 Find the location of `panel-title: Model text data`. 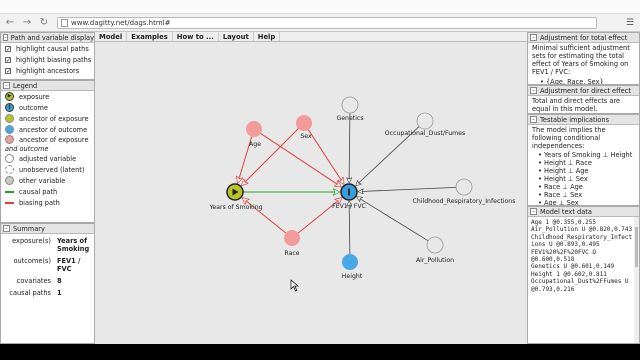

panel-title: Model text data is located at coordinates (566, 211).